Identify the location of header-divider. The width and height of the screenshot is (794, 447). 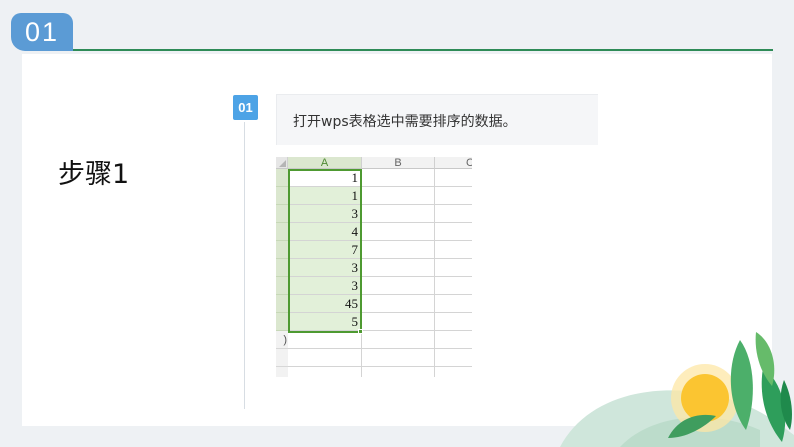
(423, 50).